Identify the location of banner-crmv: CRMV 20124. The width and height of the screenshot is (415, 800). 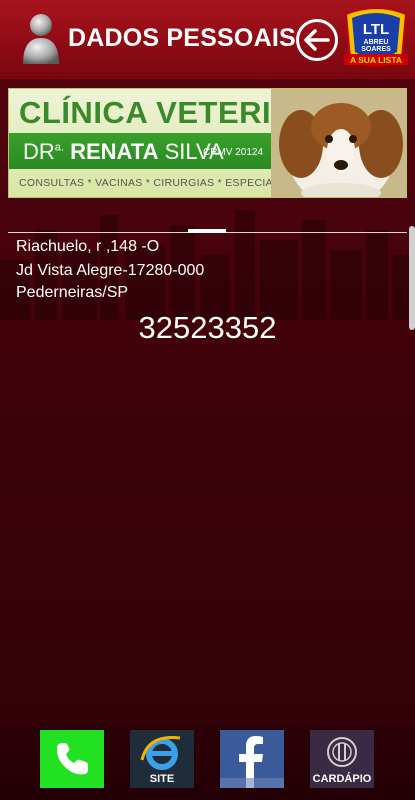
(233, 152).